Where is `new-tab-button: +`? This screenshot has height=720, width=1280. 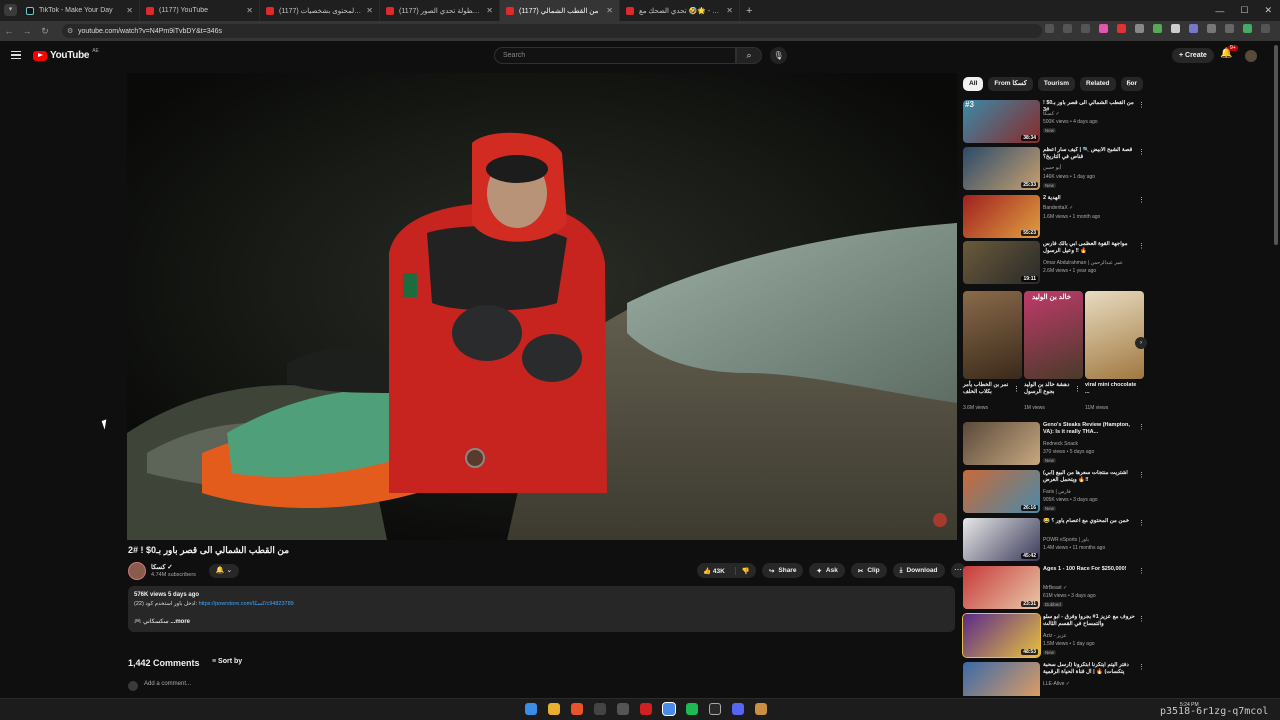
new-tab-button: + is located at coordinates (749, 11).